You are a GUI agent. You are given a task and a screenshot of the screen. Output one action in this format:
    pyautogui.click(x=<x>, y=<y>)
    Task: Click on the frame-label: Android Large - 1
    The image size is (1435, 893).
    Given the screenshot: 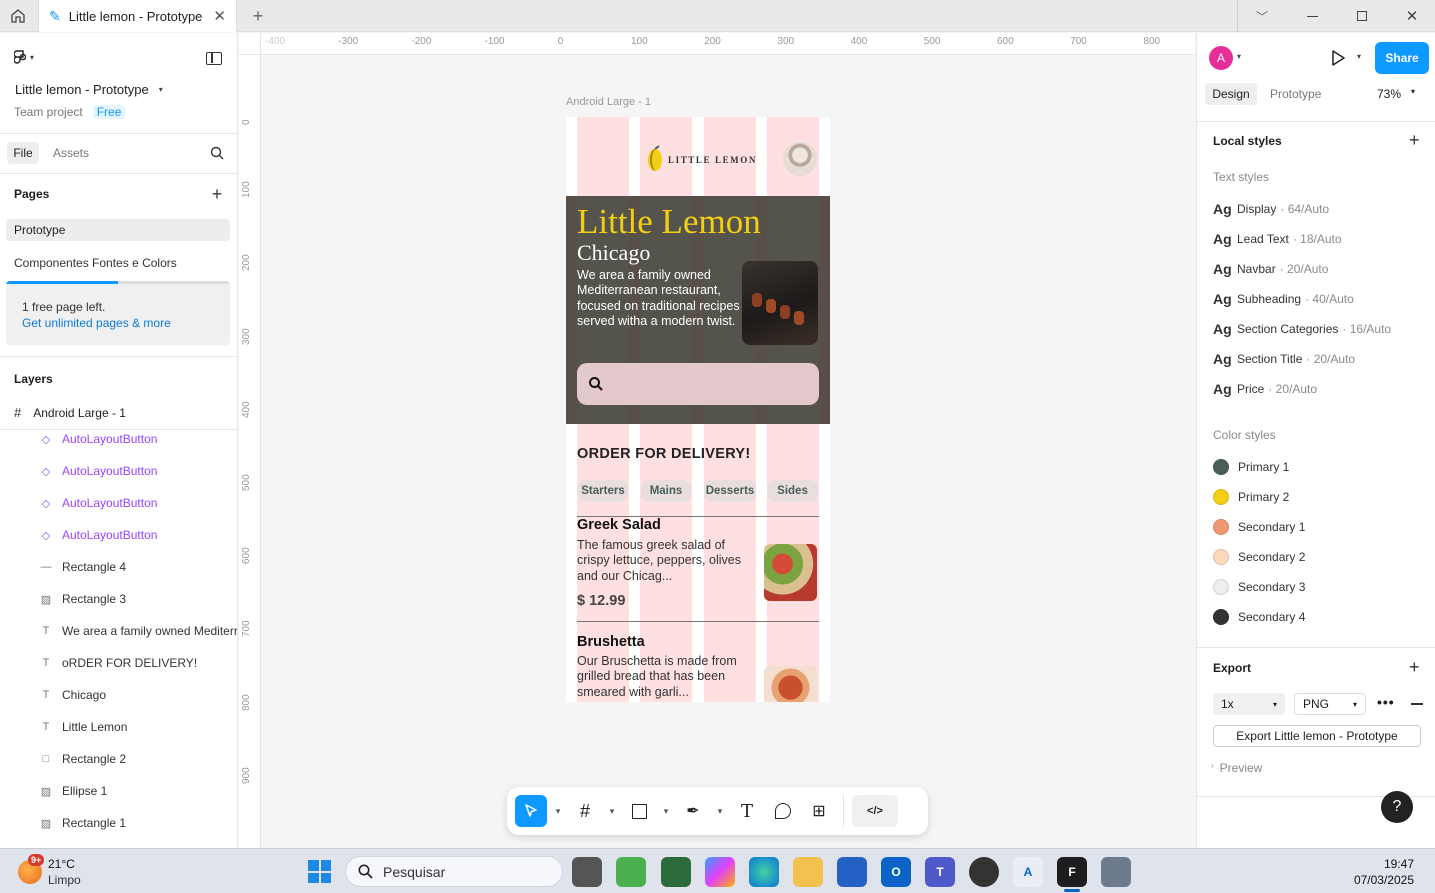 What is the action you would take?
    pyautogui.click(x=608, y=102)
    